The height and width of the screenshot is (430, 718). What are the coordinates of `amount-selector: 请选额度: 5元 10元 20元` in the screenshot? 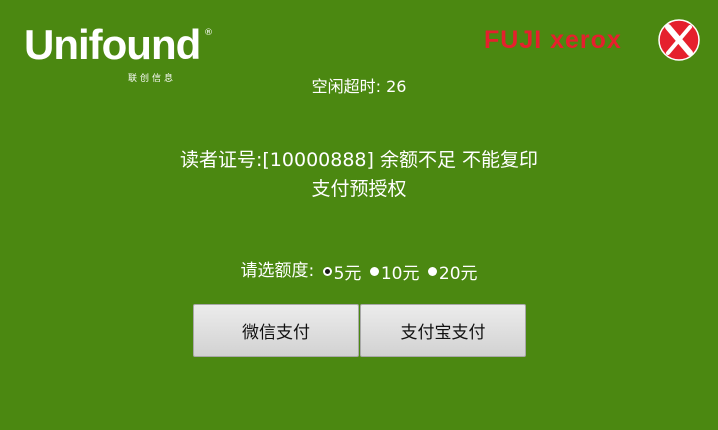 It's located at (359, 270).